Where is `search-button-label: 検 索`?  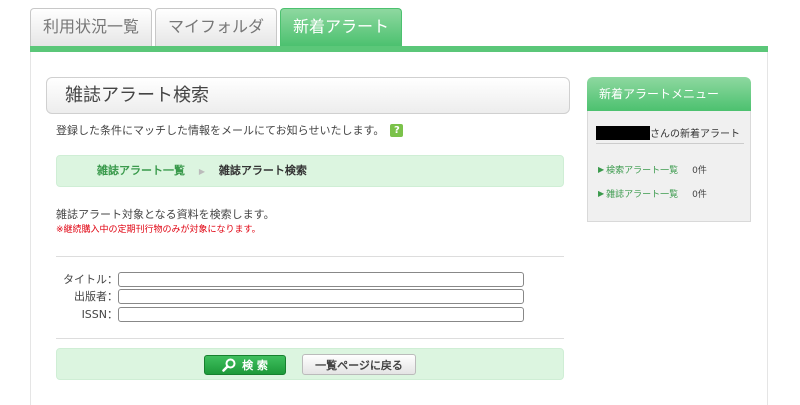
search-button-label: 検 索 is located at coordinates (255, 365).